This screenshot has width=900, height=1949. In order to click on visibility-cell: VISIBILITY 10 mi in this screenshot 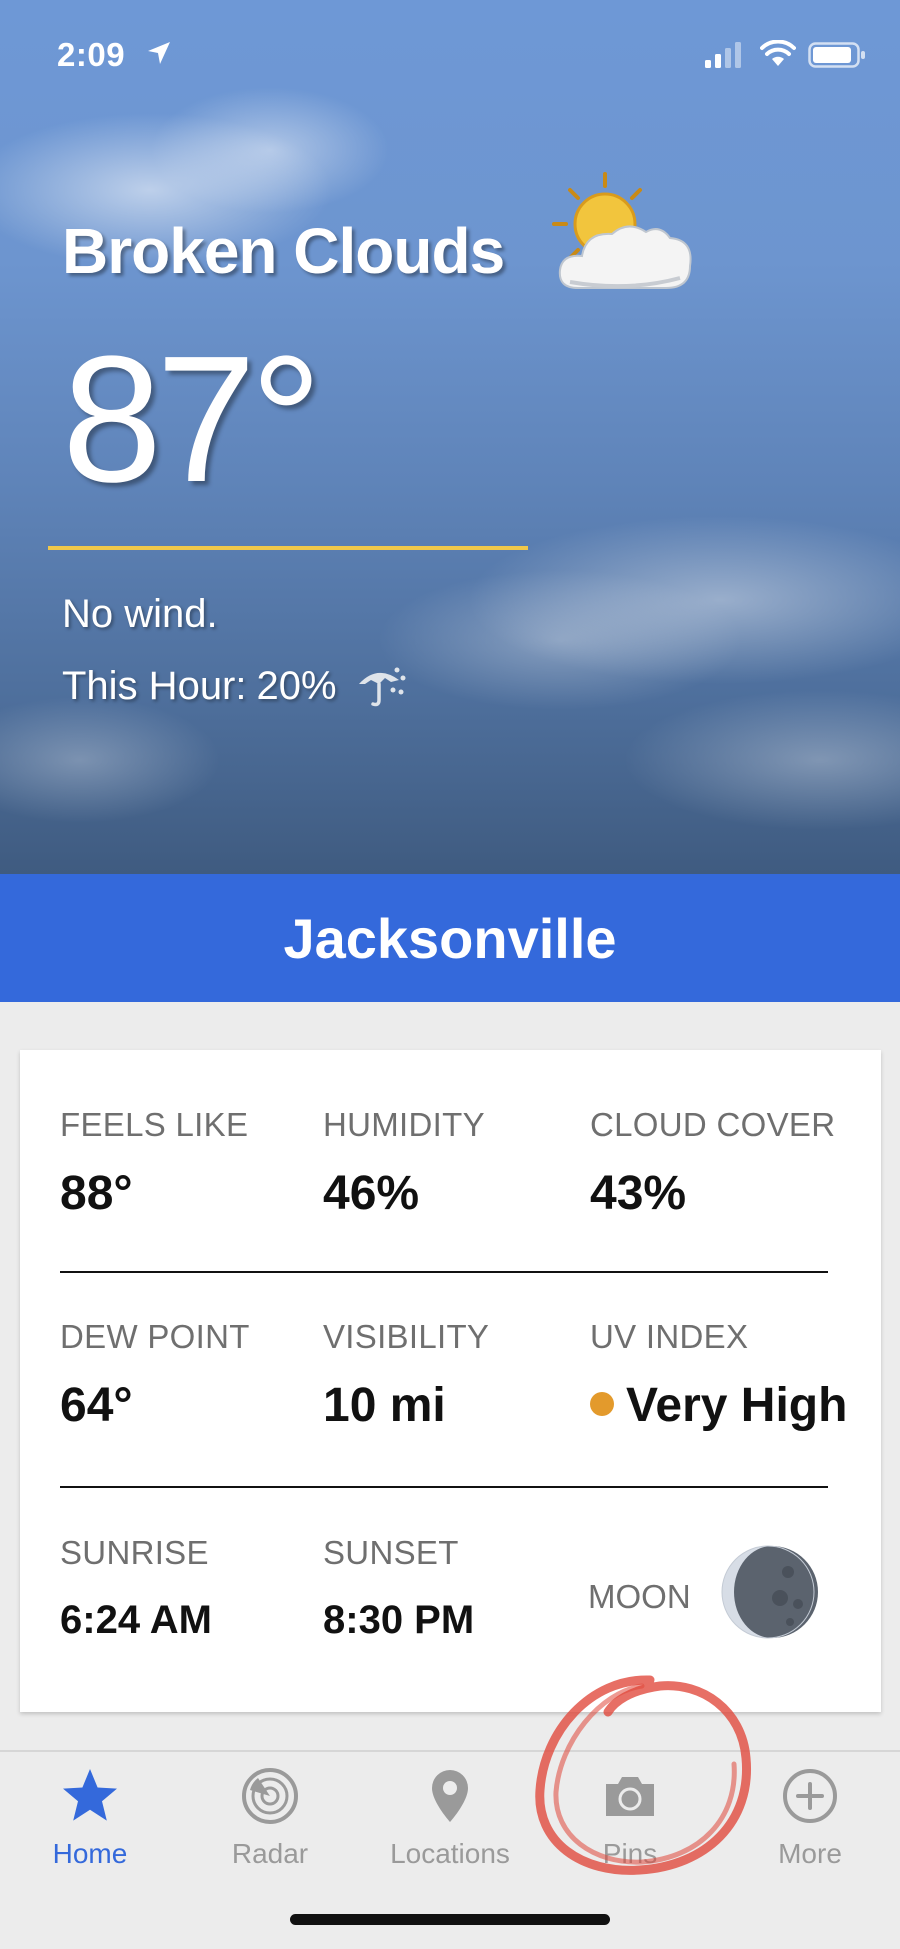, I will do `click(406, 1375)`.